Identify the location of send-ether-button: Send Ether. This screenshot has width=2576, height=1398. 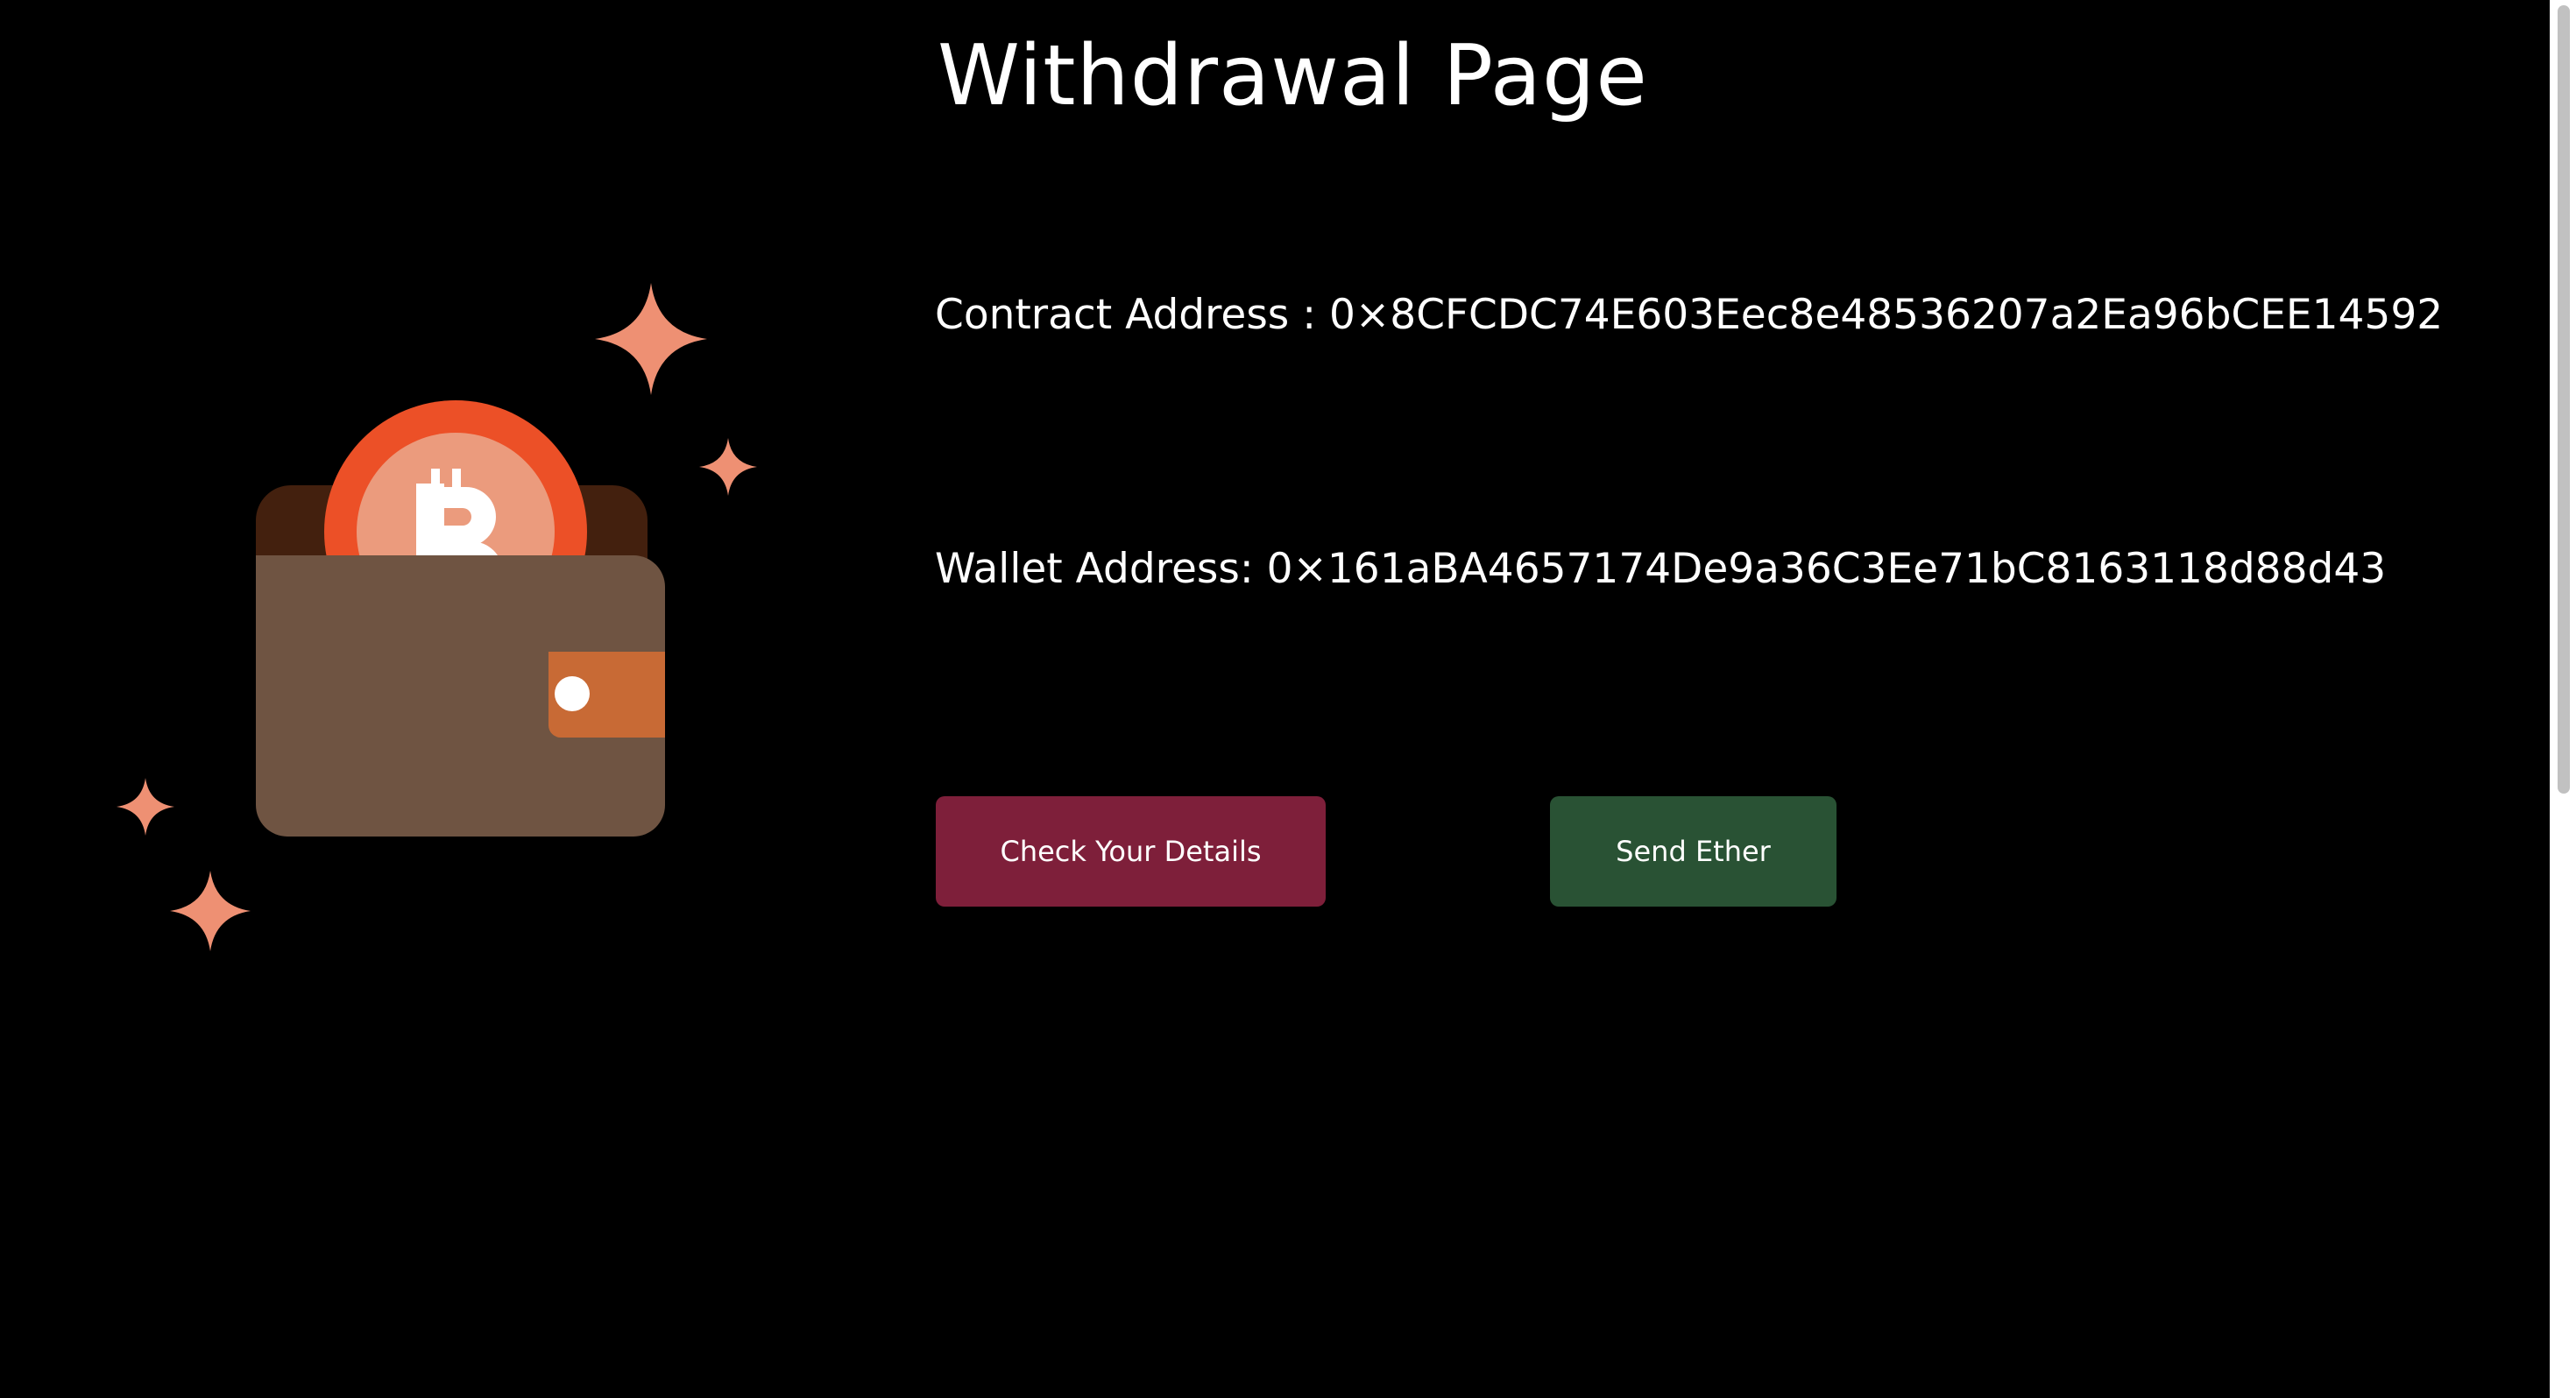
(1693, 851).